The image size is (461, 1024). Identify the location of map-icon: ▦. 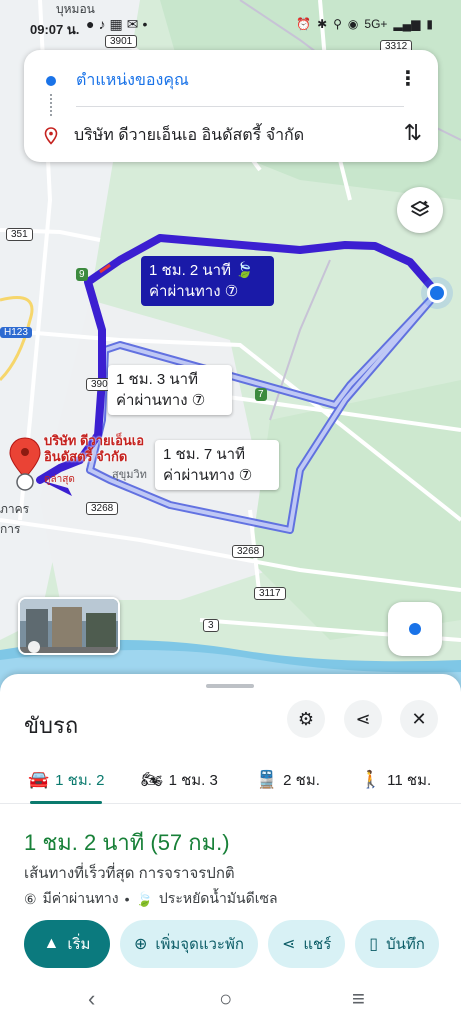
(116, 24).